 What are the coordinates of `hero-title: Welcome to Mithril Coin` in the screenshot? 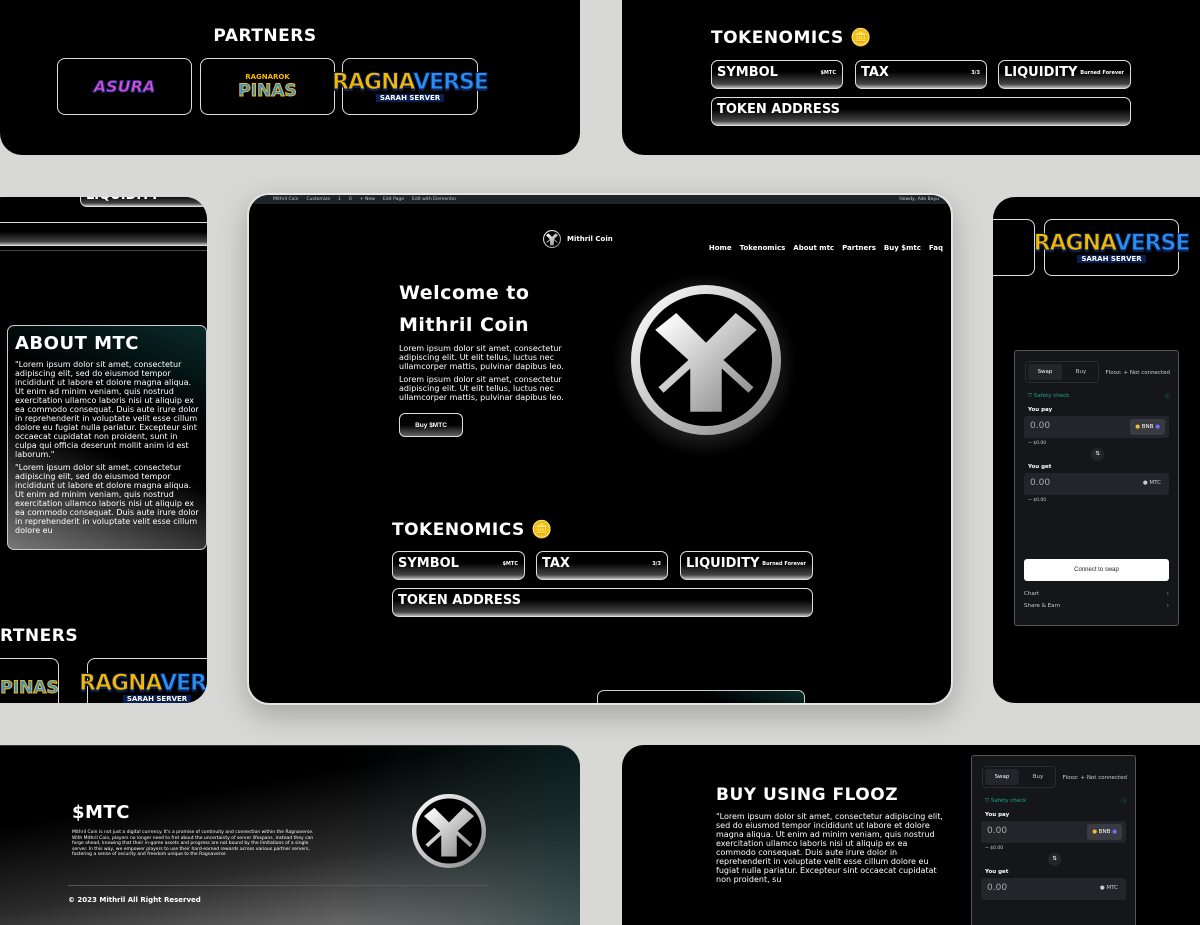 It's located at (464, 309).